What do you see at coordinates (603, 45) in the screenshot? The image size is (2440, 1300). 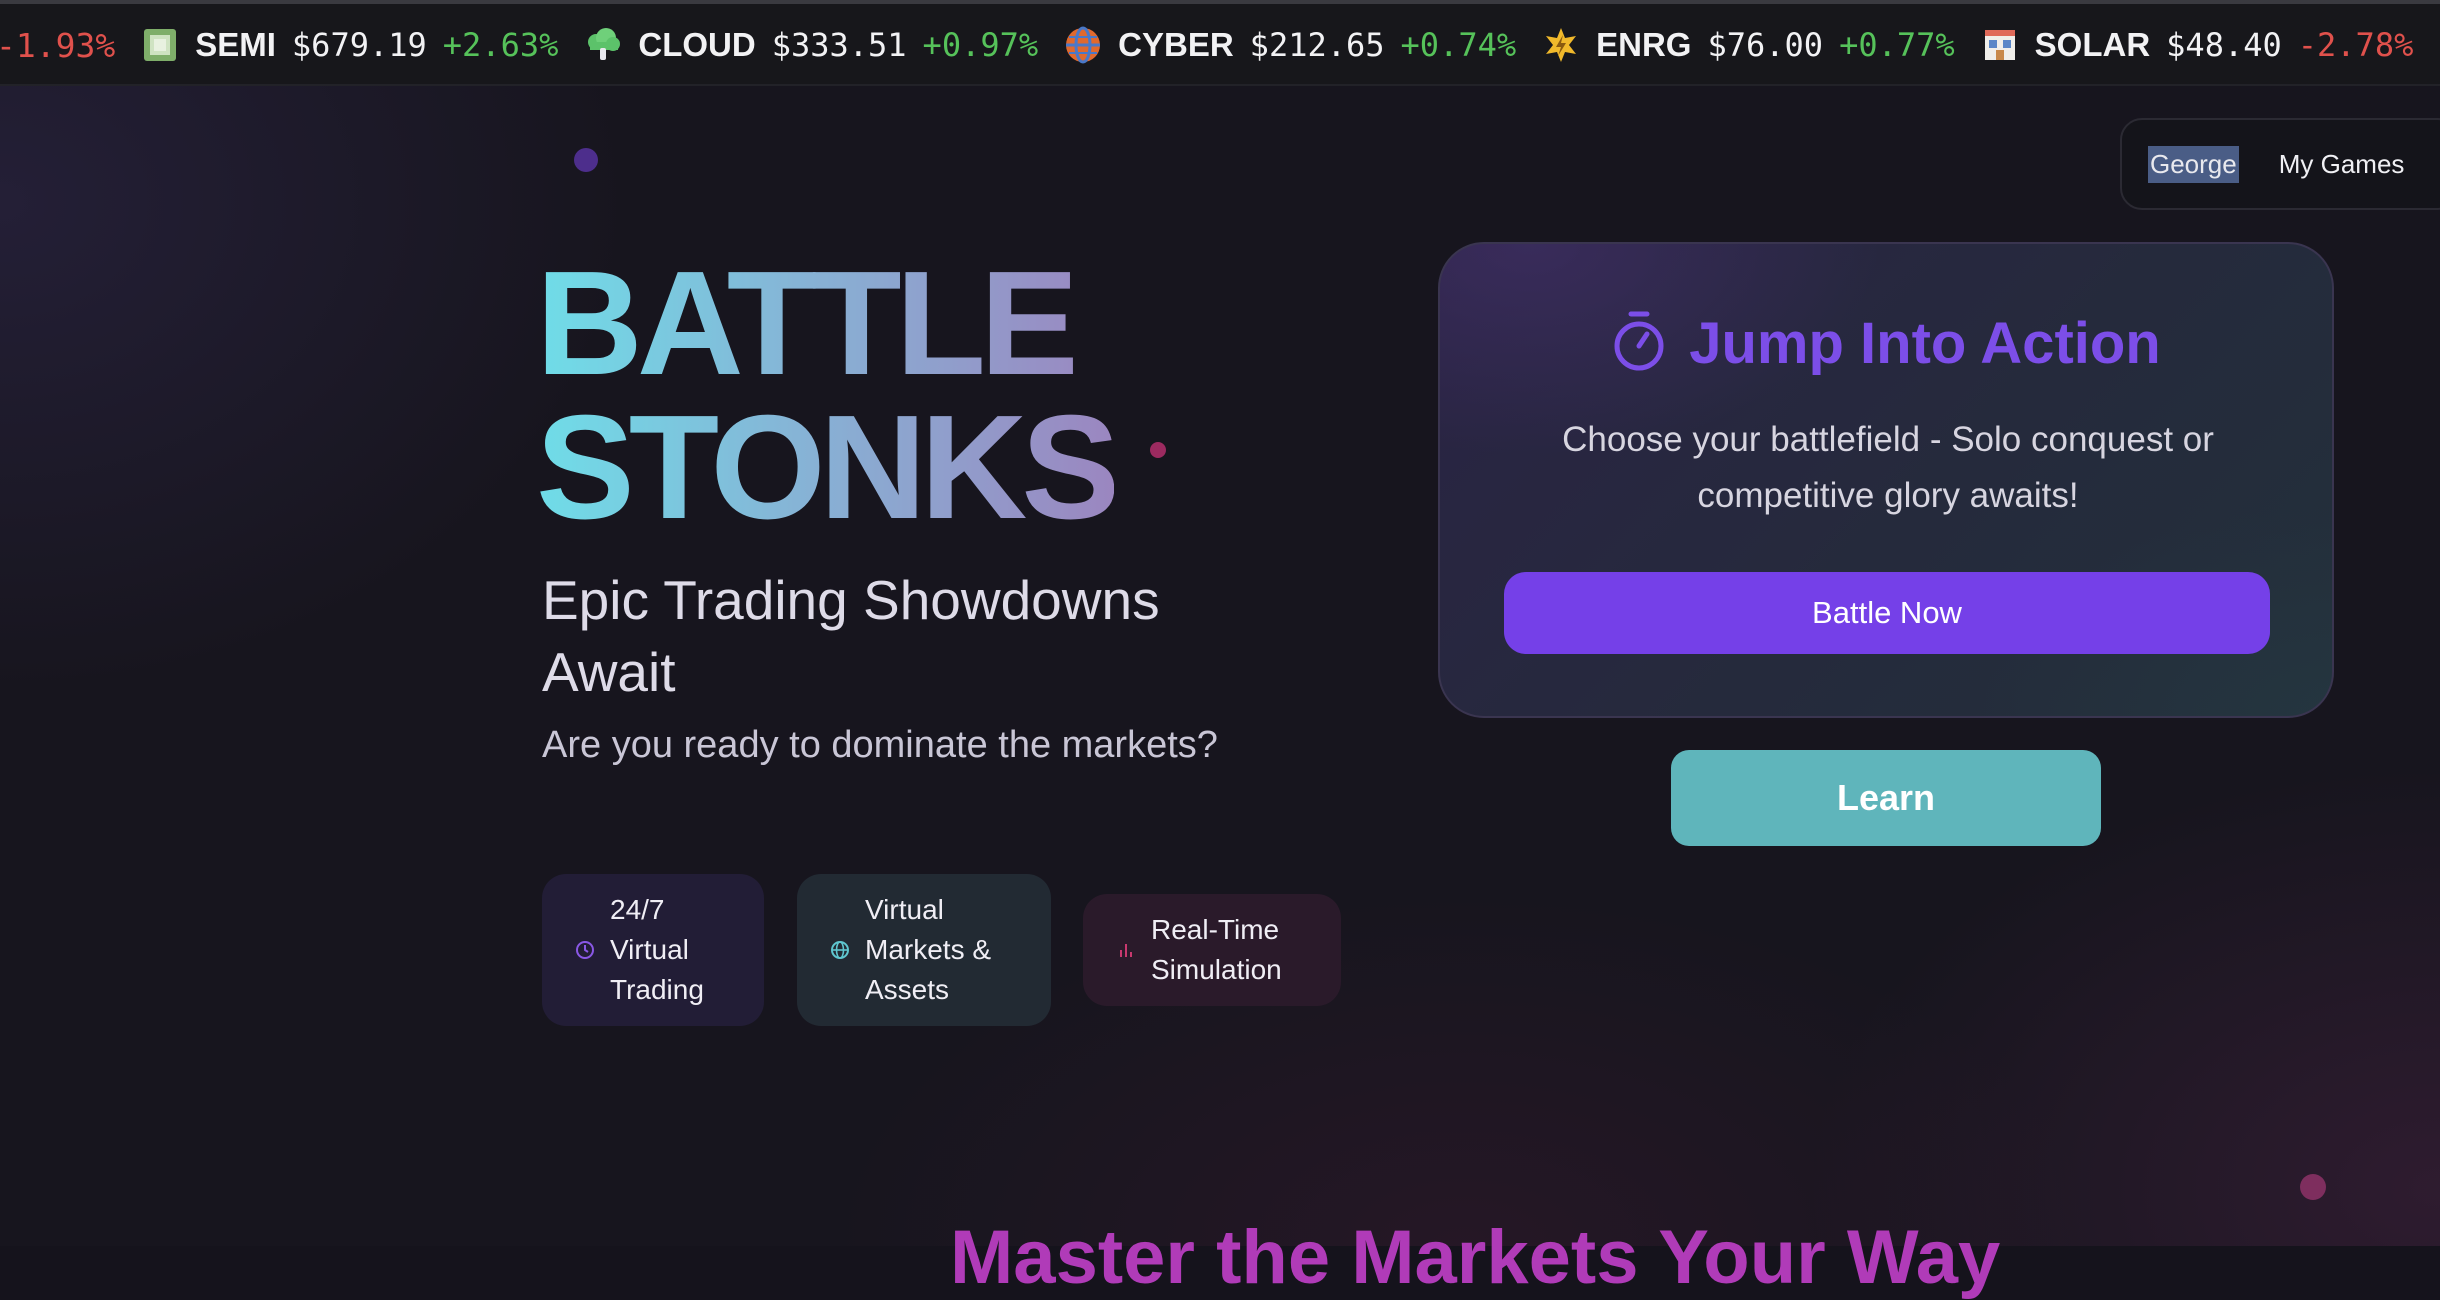 I see `cloud-icon` at bounding box center [603, 45].